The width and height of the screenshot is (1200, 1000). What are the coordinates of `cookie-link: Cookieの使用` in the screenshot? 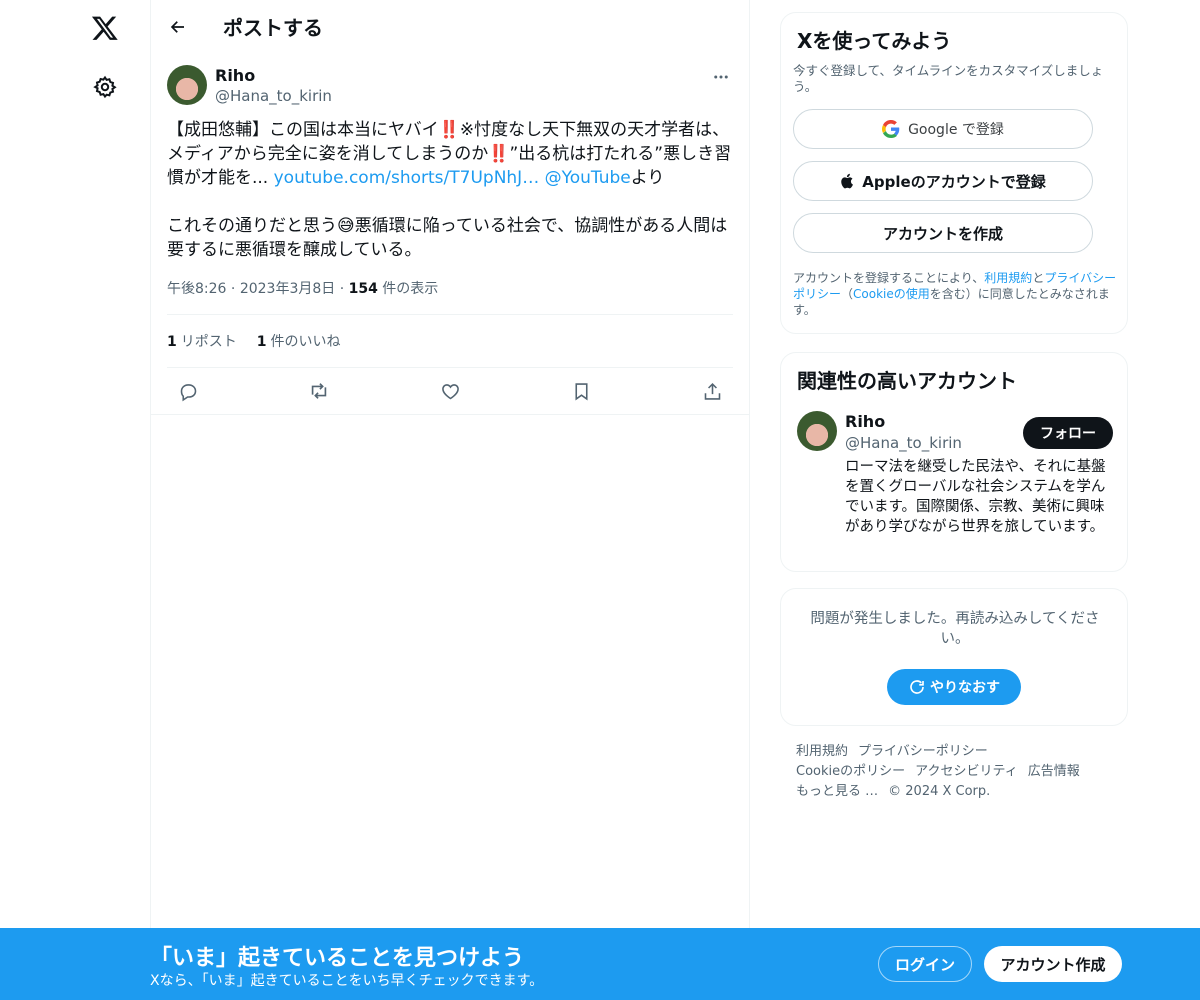 It's located at (891, 294).